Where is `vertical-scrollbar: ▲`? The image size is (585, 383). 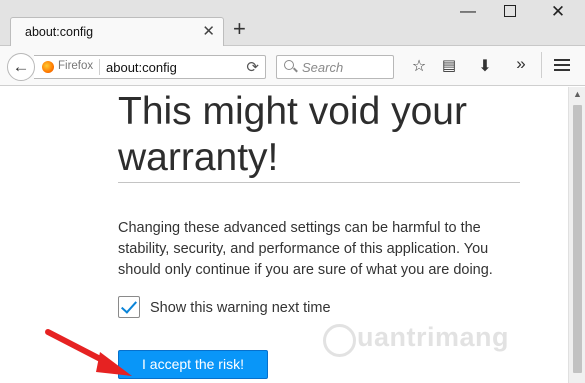 vertical-scrollbar: ▲ is located at coordinates (576, 235).